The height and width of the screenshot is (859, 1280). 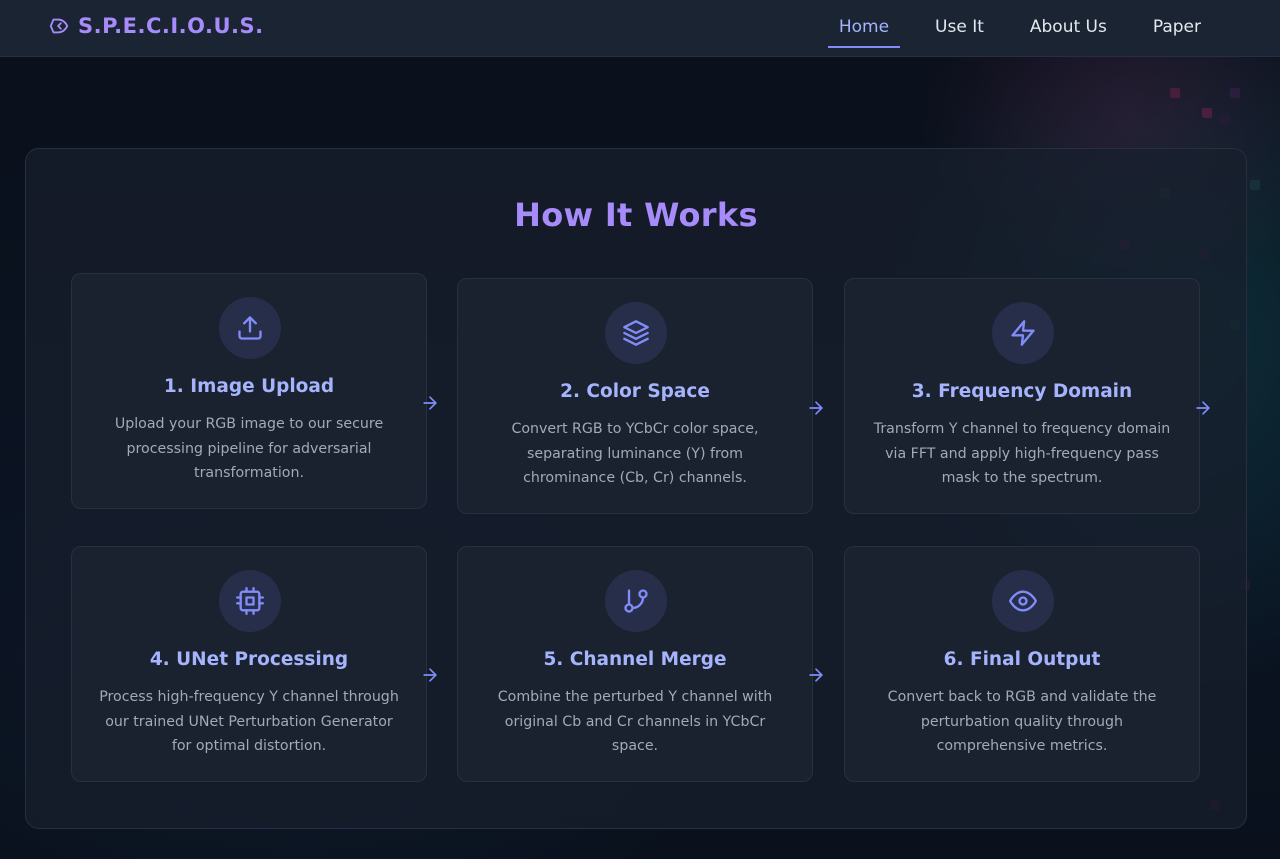 What do you see at coordinates (1022, 391) in the screenshot?
I see `step-title: 3. Frequency Domain` at bounding box center [1022, 391].